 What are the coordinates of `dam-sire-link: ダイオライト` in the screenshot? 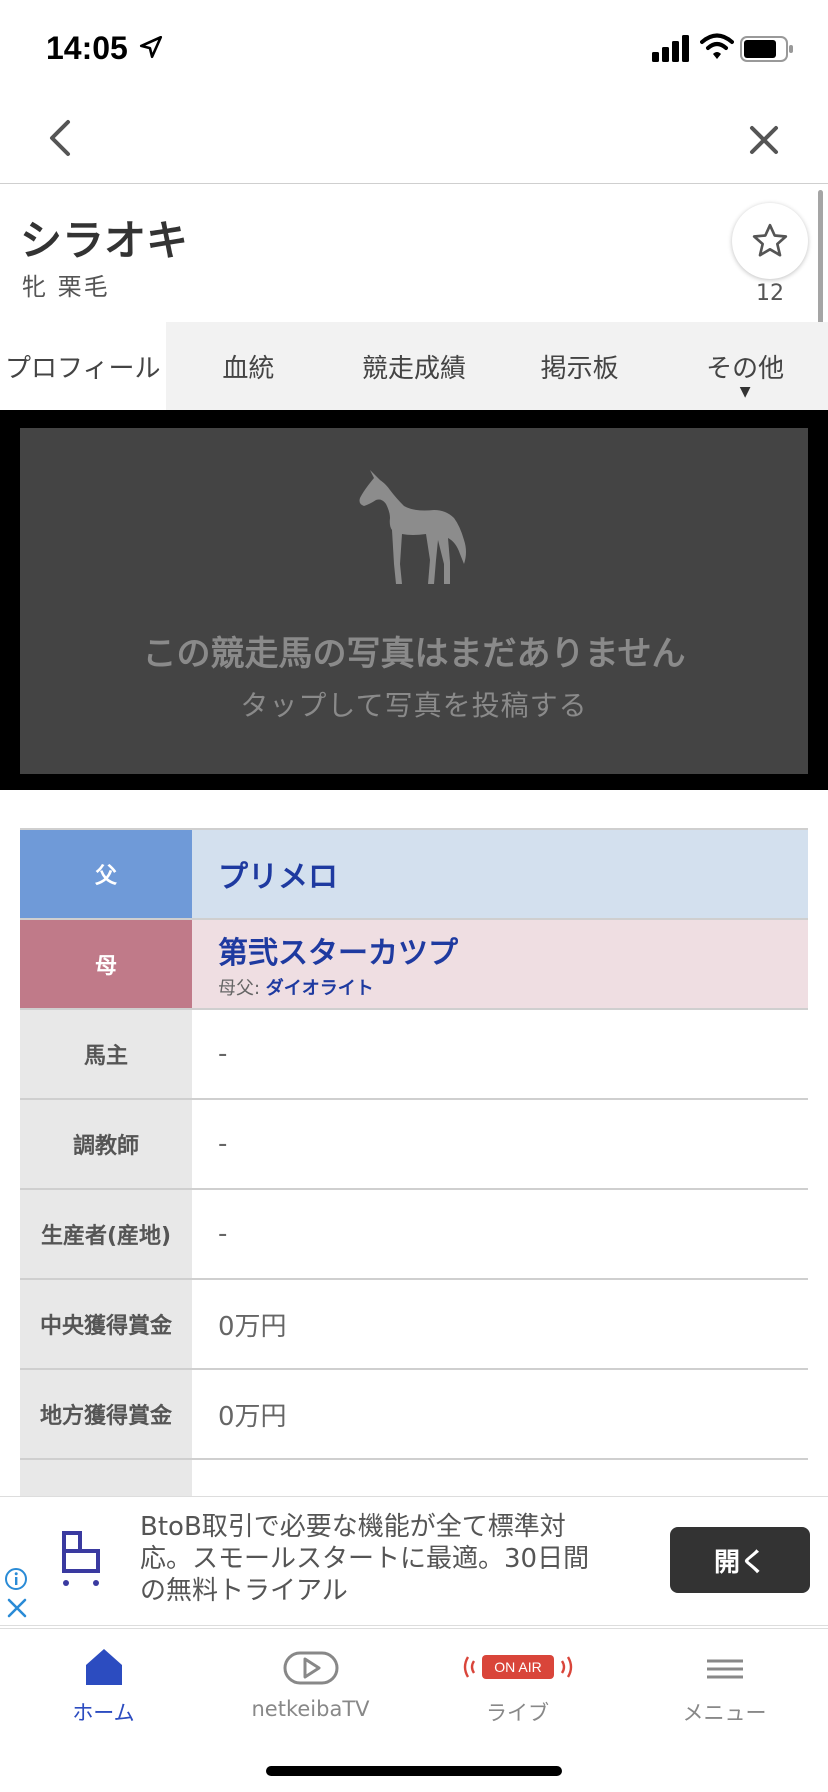 It's located at (320, 988).